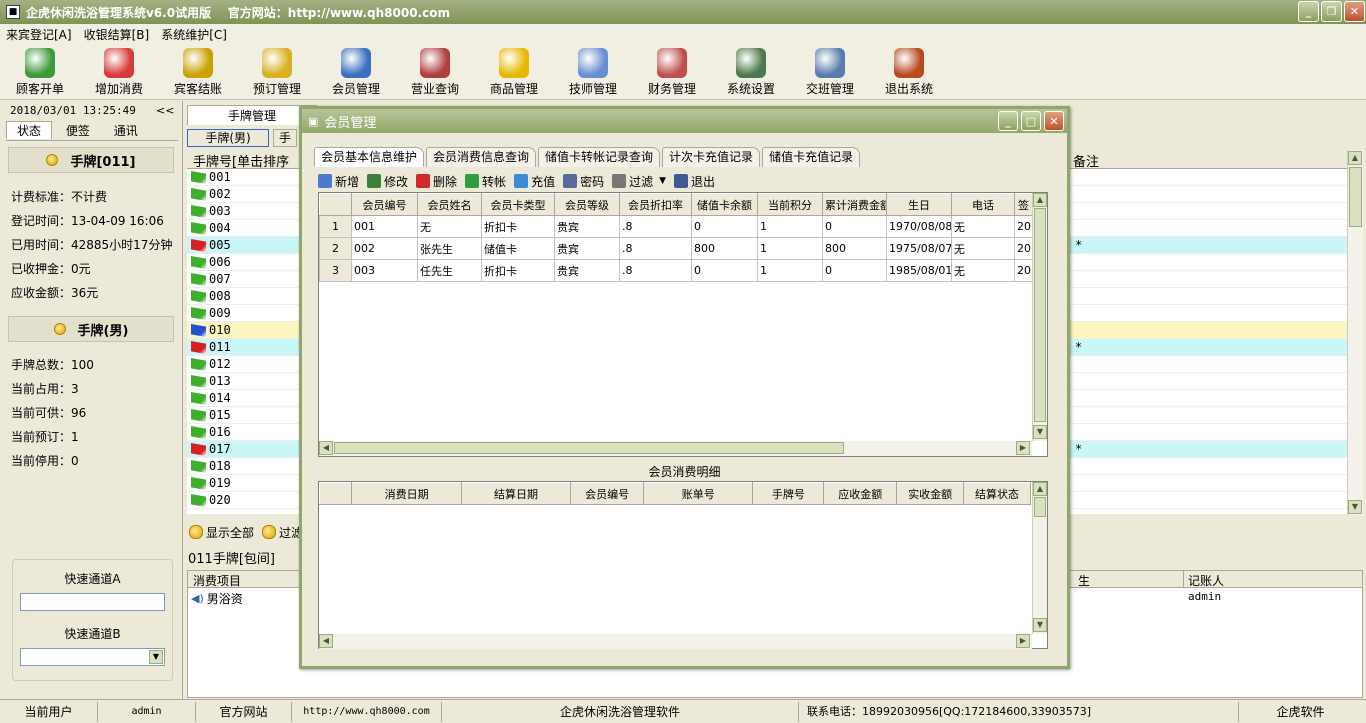 The image size is (1366, 723). I want to click on show-all-button: 显示全部, so click(230, 532).